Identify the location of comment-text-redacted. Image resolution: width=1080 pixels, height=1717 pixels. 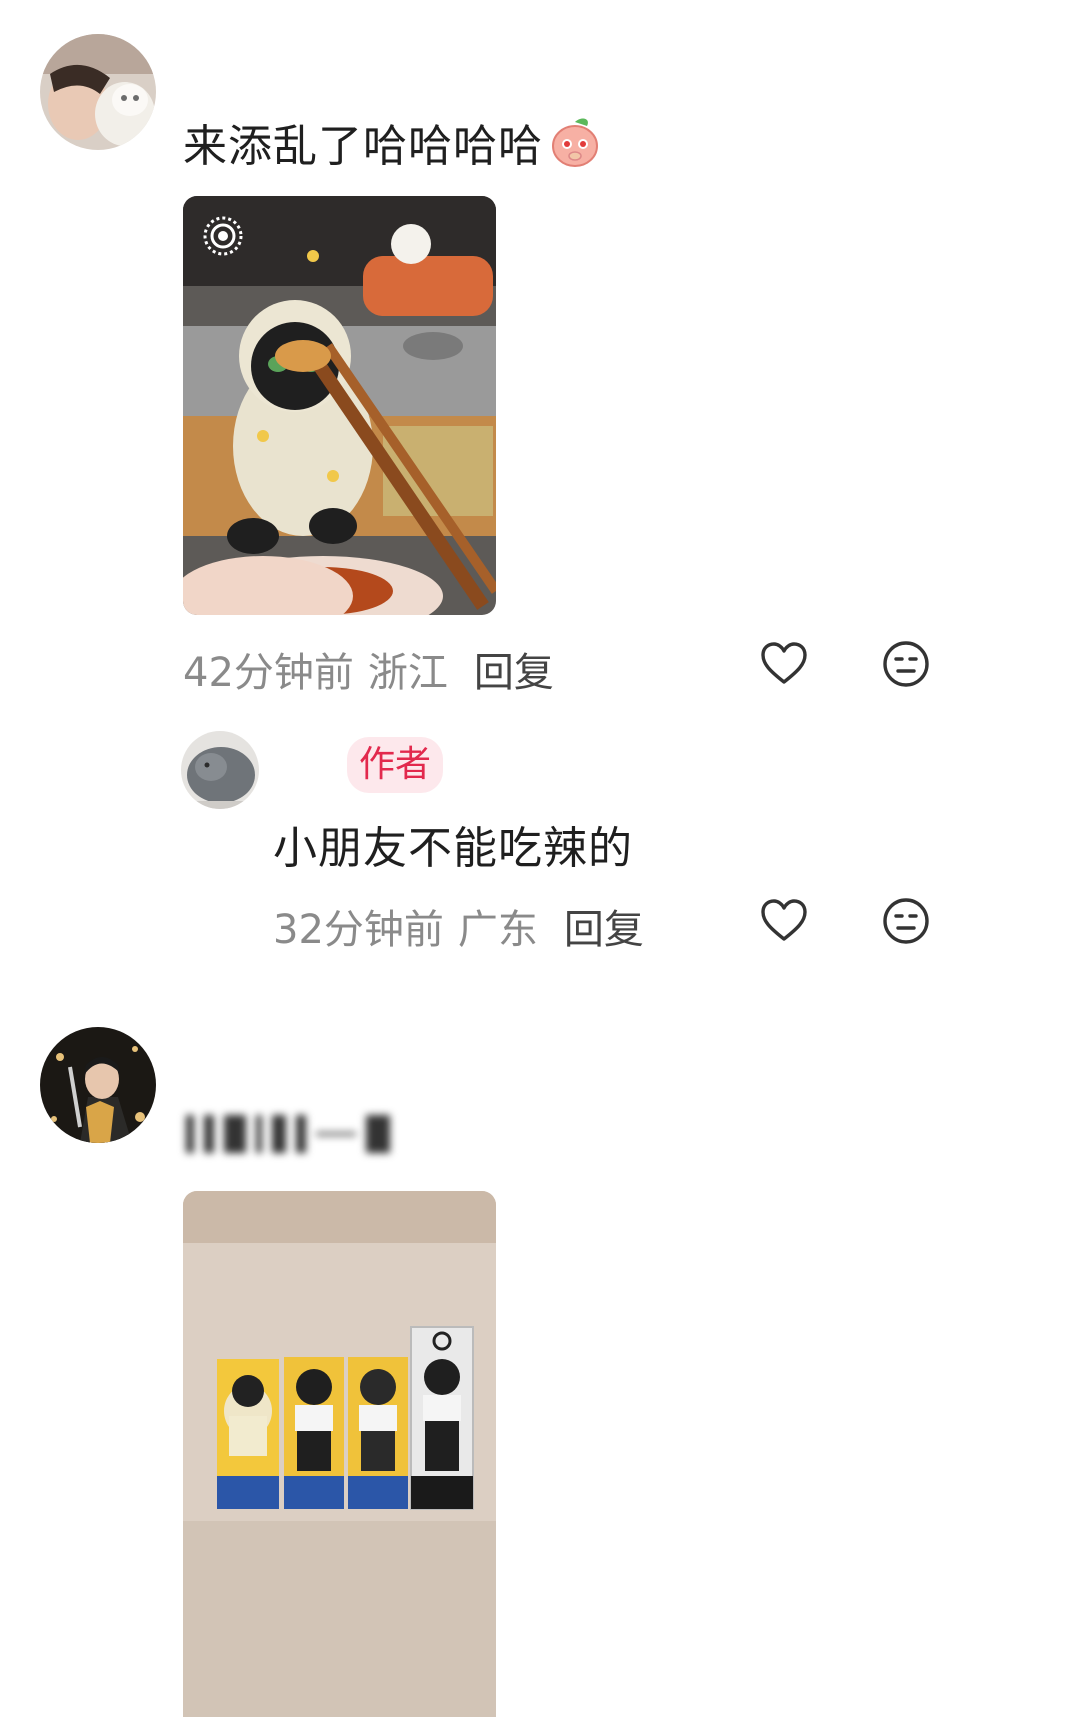
(288, 1134).